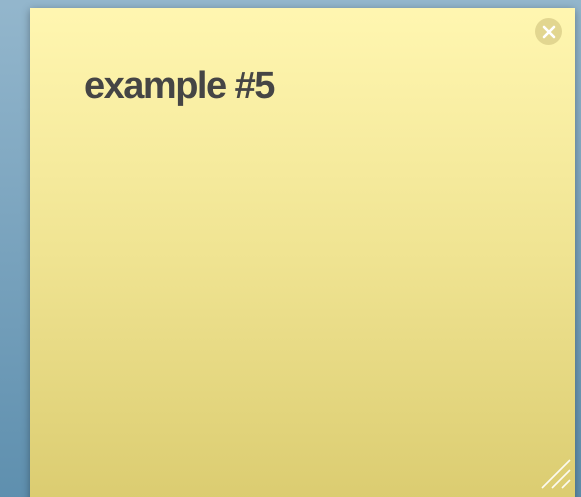 The image size is (581, 497). What do you see at coordinates (556, 474) in the screenshot?
I see `resize-grip-icon` at bounding box center [556, 474].